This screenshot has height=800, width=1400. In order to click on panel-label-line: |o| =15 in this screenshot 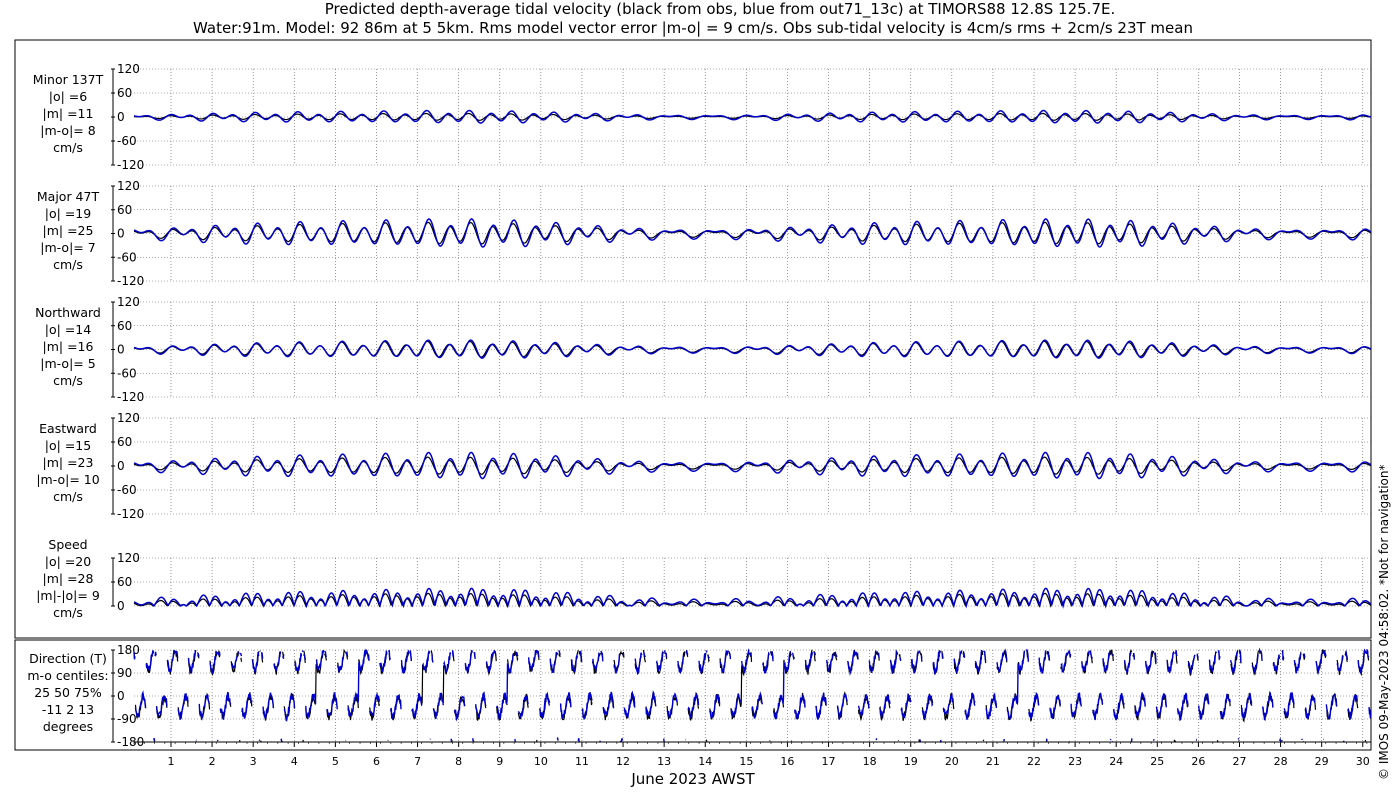, I will do `click(68, 445)`.